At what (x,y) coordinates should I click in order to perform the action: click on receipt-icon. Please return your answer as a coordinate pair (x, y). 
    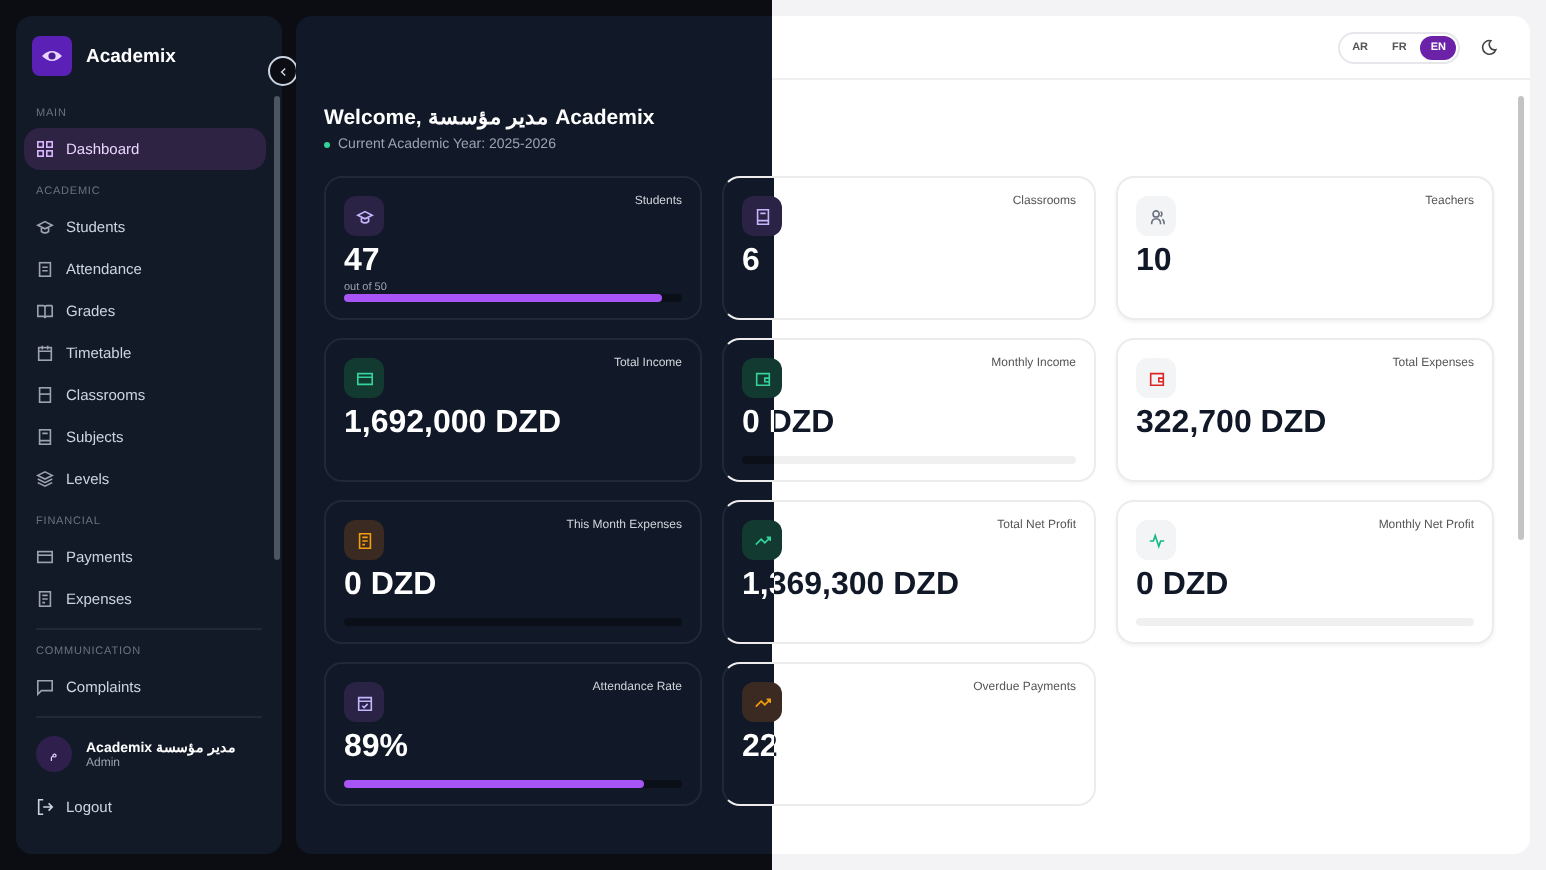
    Looking at the image, I should click on (45, 599).